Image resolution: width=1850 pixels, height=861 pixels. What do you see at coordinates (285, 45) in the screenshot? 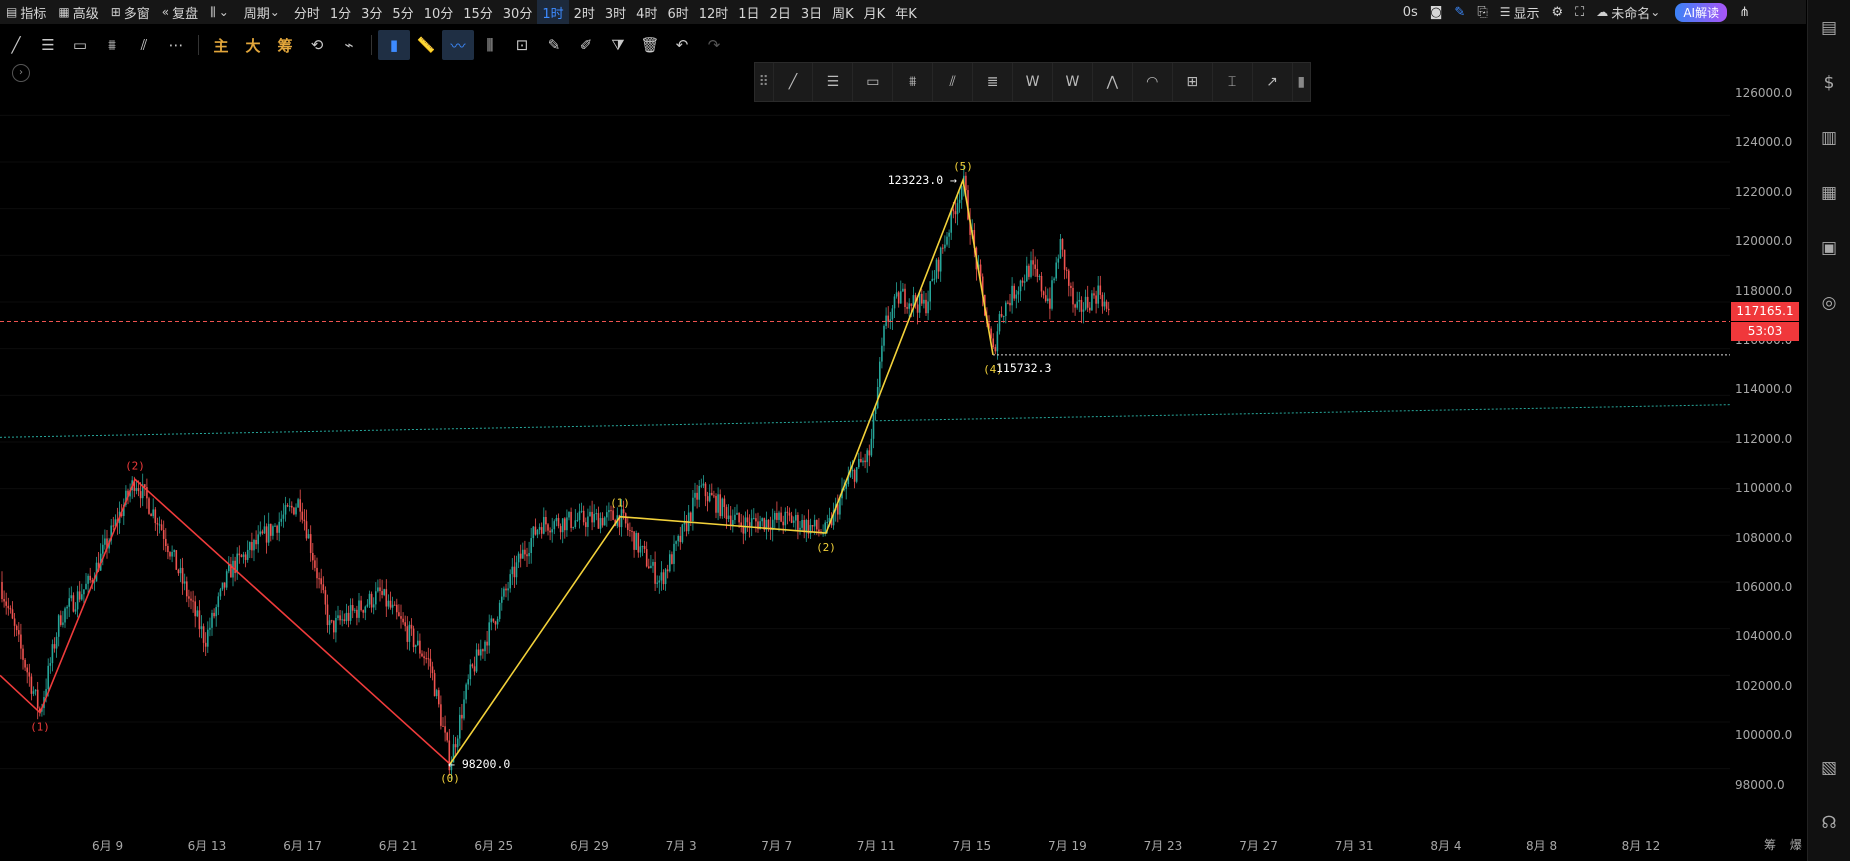
I see `chip-distribution-toggle: 筹` at bounding box center [285, 45].